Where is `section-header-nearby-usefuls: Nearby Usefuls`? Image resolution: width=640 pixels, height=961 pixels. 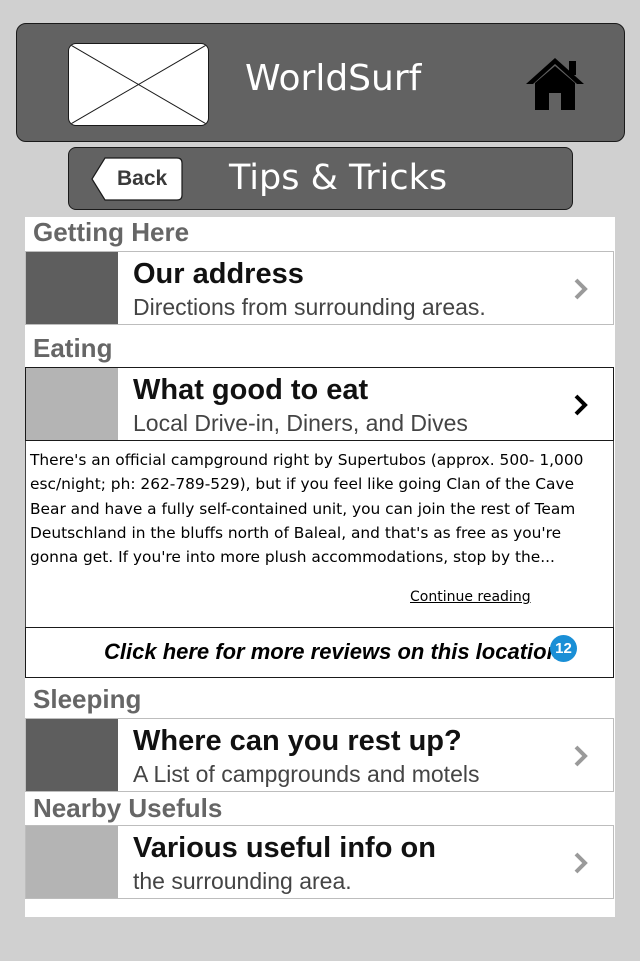
section-header-nearby-usefuls: Nearby Usefuls is located at coordinates (128, 808).